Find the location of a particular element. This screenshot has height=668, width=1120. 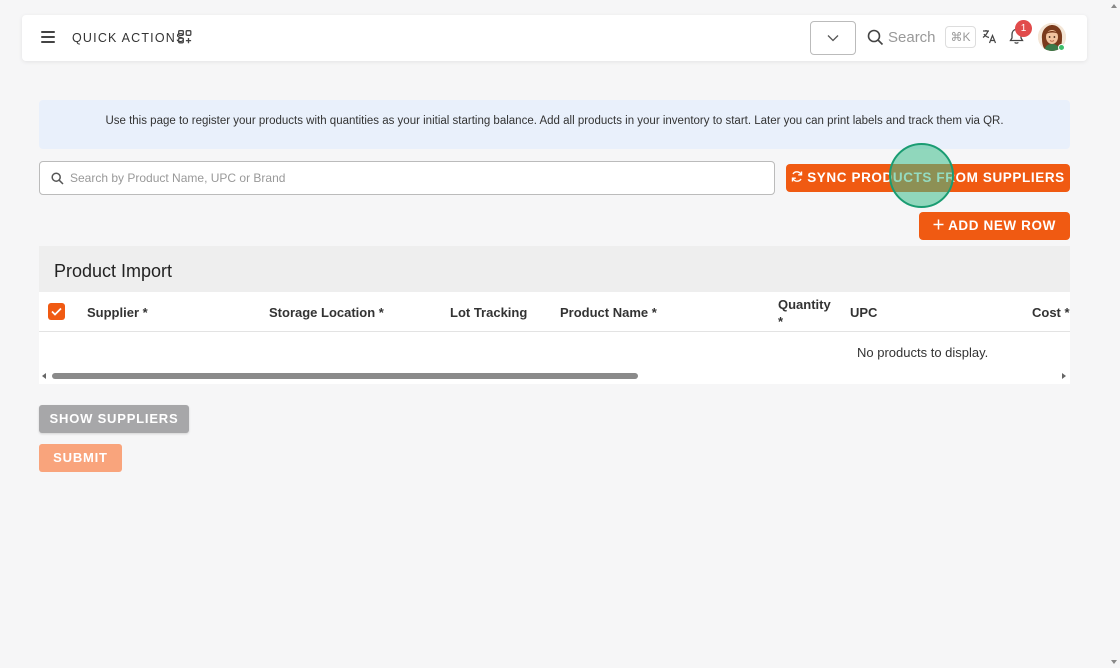

product-search-field is located at coordinates (407, 178).